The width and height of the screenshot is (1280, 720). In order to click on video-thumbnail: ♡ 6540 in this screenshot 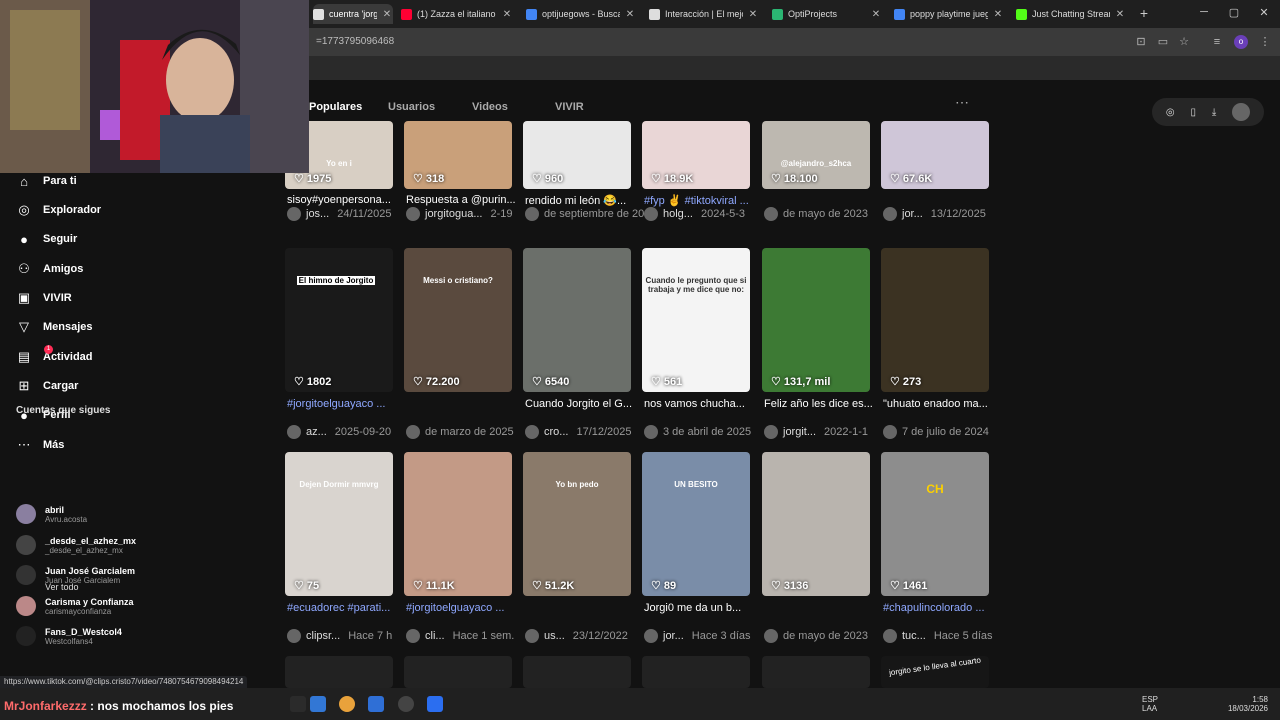, I will do `click(577, 320)`.